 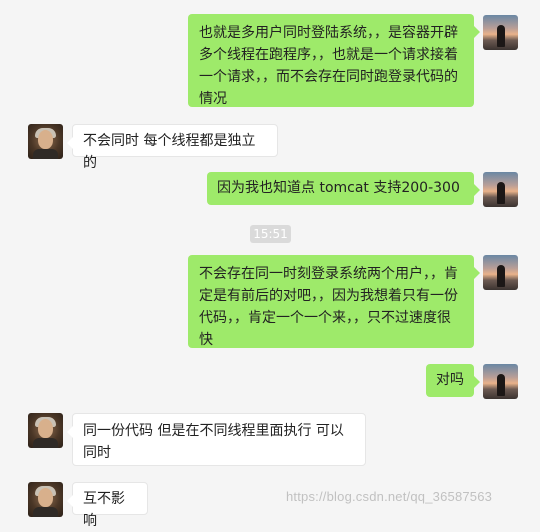 I want to click on message-bubble-self: 因为我也知道点 tomcat 支持200-300, so click(x=343, y=188).